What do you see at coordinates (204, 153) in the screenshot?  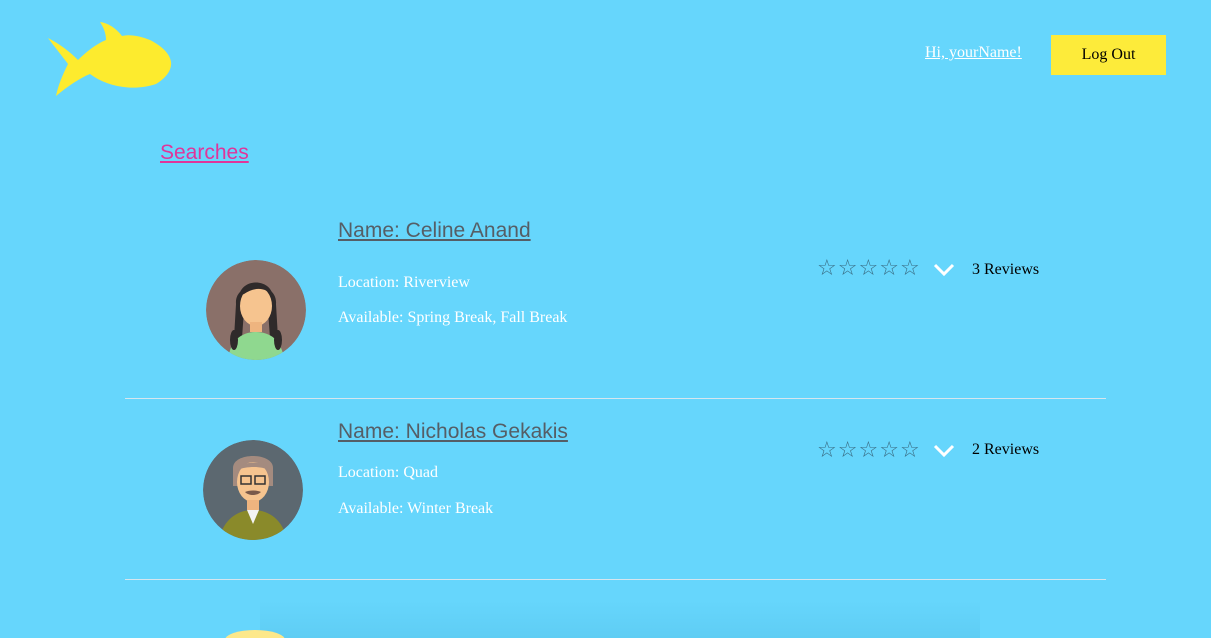 I see `searches-link: Searches` at bounding box center [204, 153].